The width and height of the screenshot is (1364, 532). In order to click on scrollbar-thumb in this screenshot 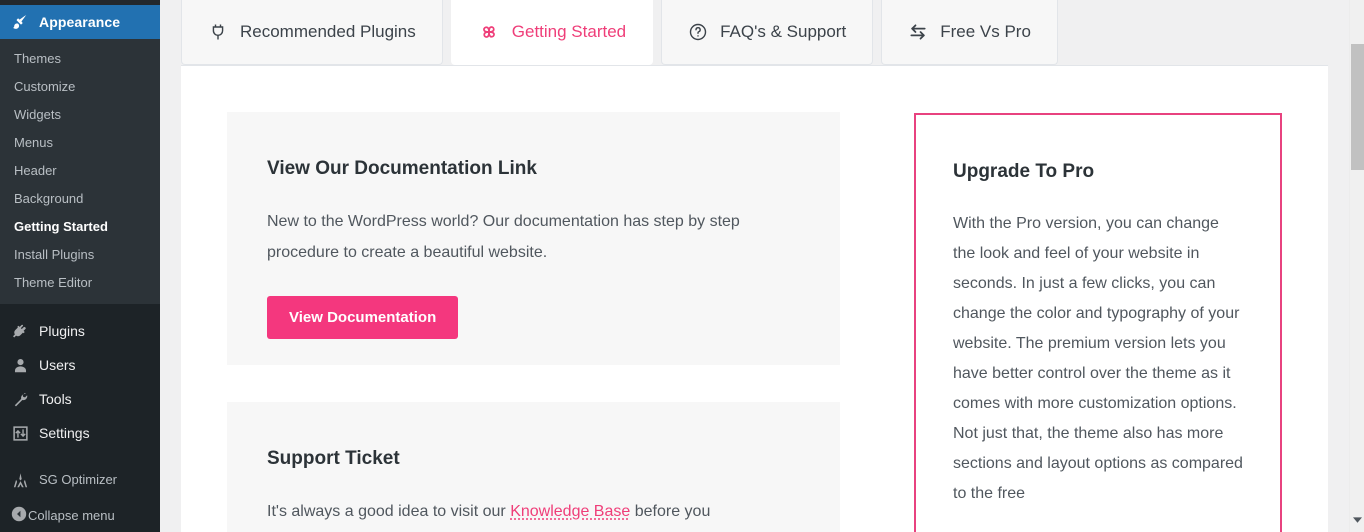, I will do `click(1357, 107)`.